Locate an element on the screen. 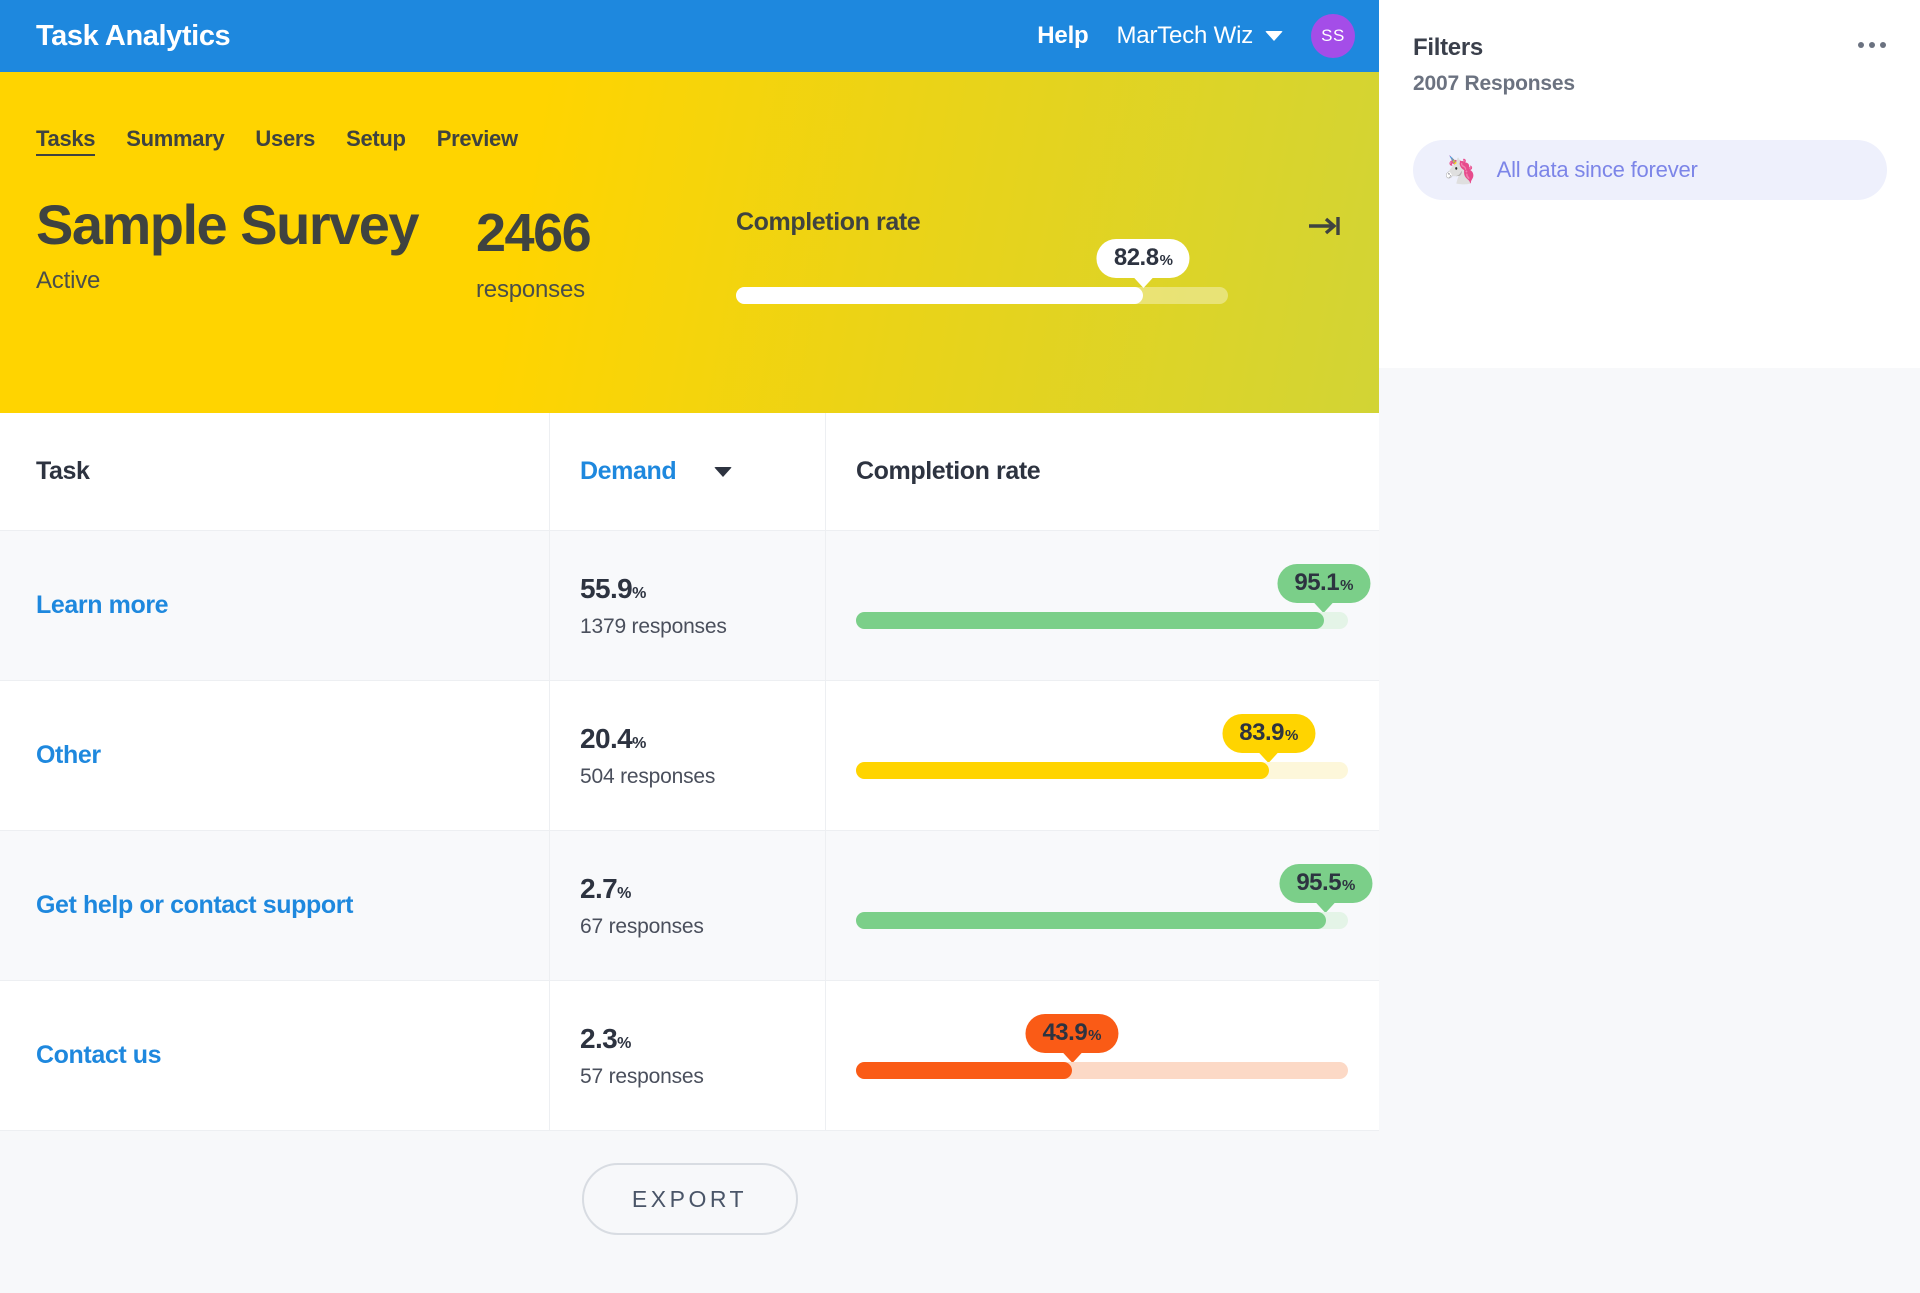 The height and width of the screenshot is (1293, 1920). table-header: Task Demand Completion rate is located at coordinates (689, 472).